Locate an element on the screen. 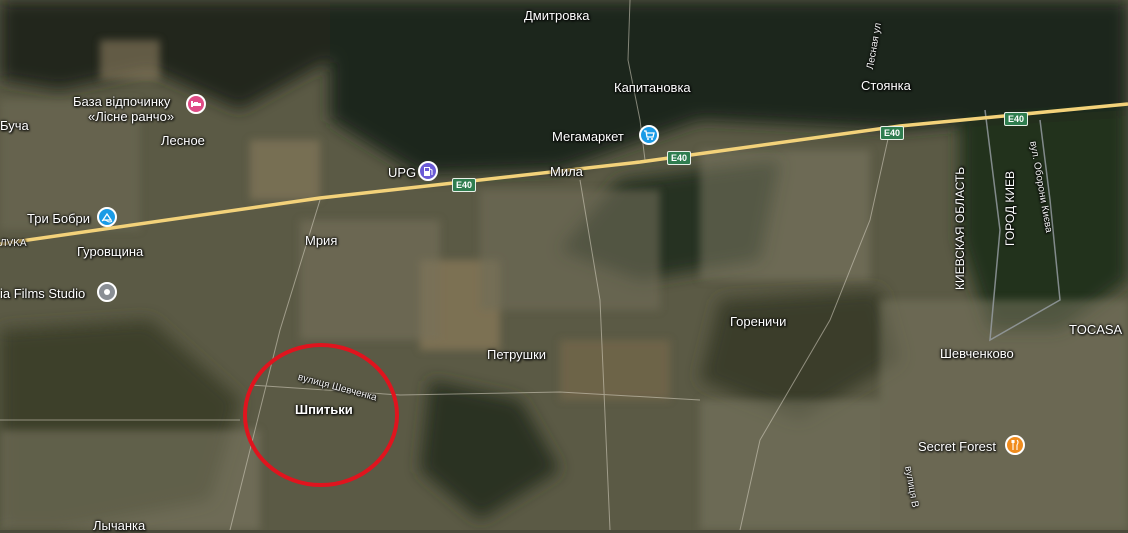 This screenshot has height=533, width=1128. place-label: Гуровщина is located at coordinates (110, 251).